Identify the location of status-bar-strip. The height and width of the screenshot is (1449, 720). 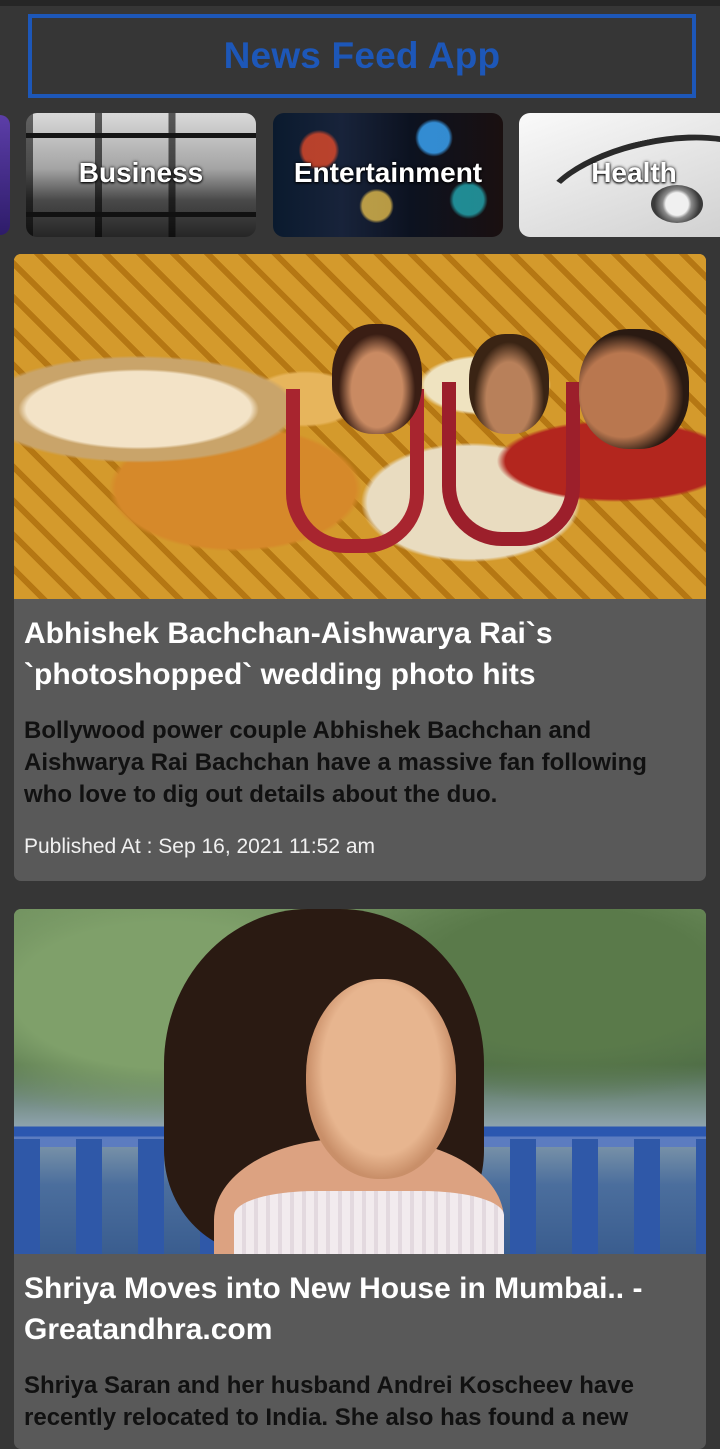
(360, 3).